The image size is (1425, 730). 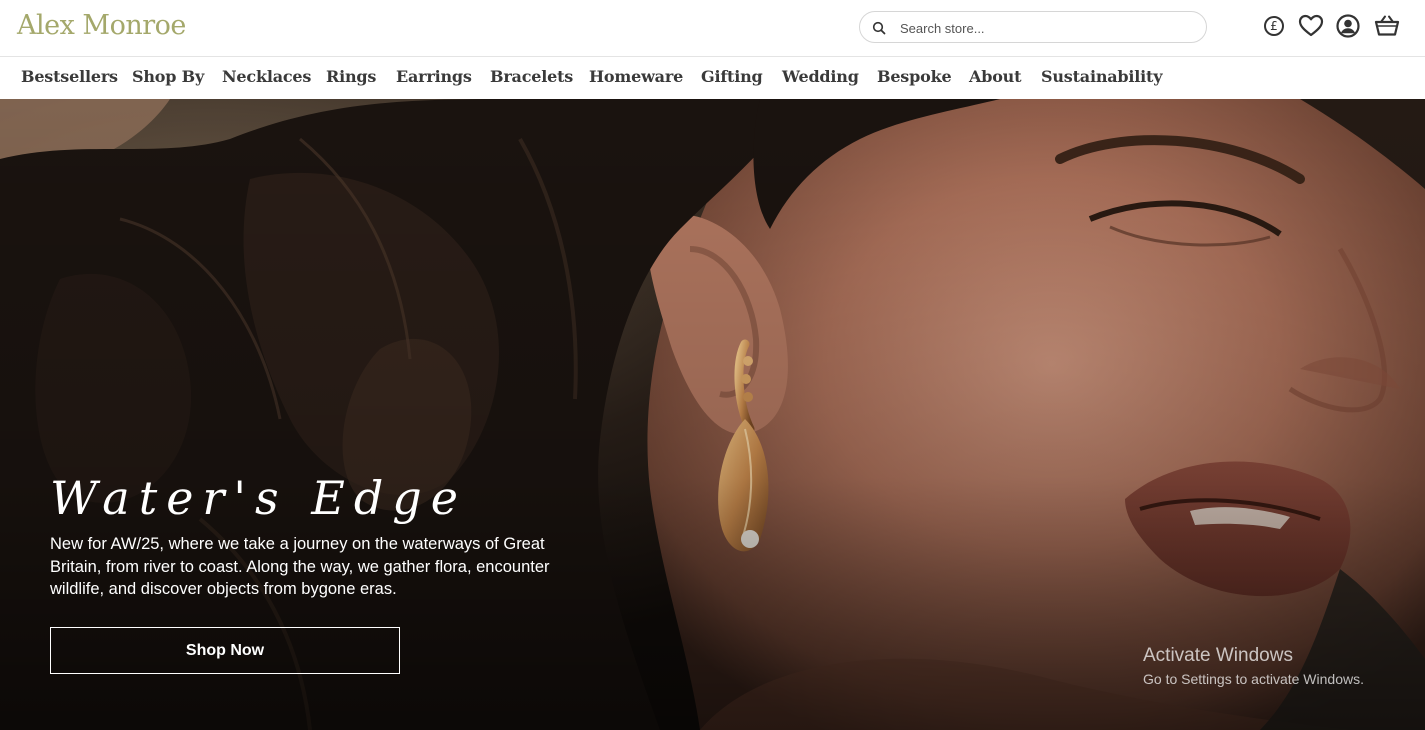 What do you see at coordinates (531, 76) in the screenshot?
I see `nav-item-bracelets: Bracelets` at bounding box center [531, 76].